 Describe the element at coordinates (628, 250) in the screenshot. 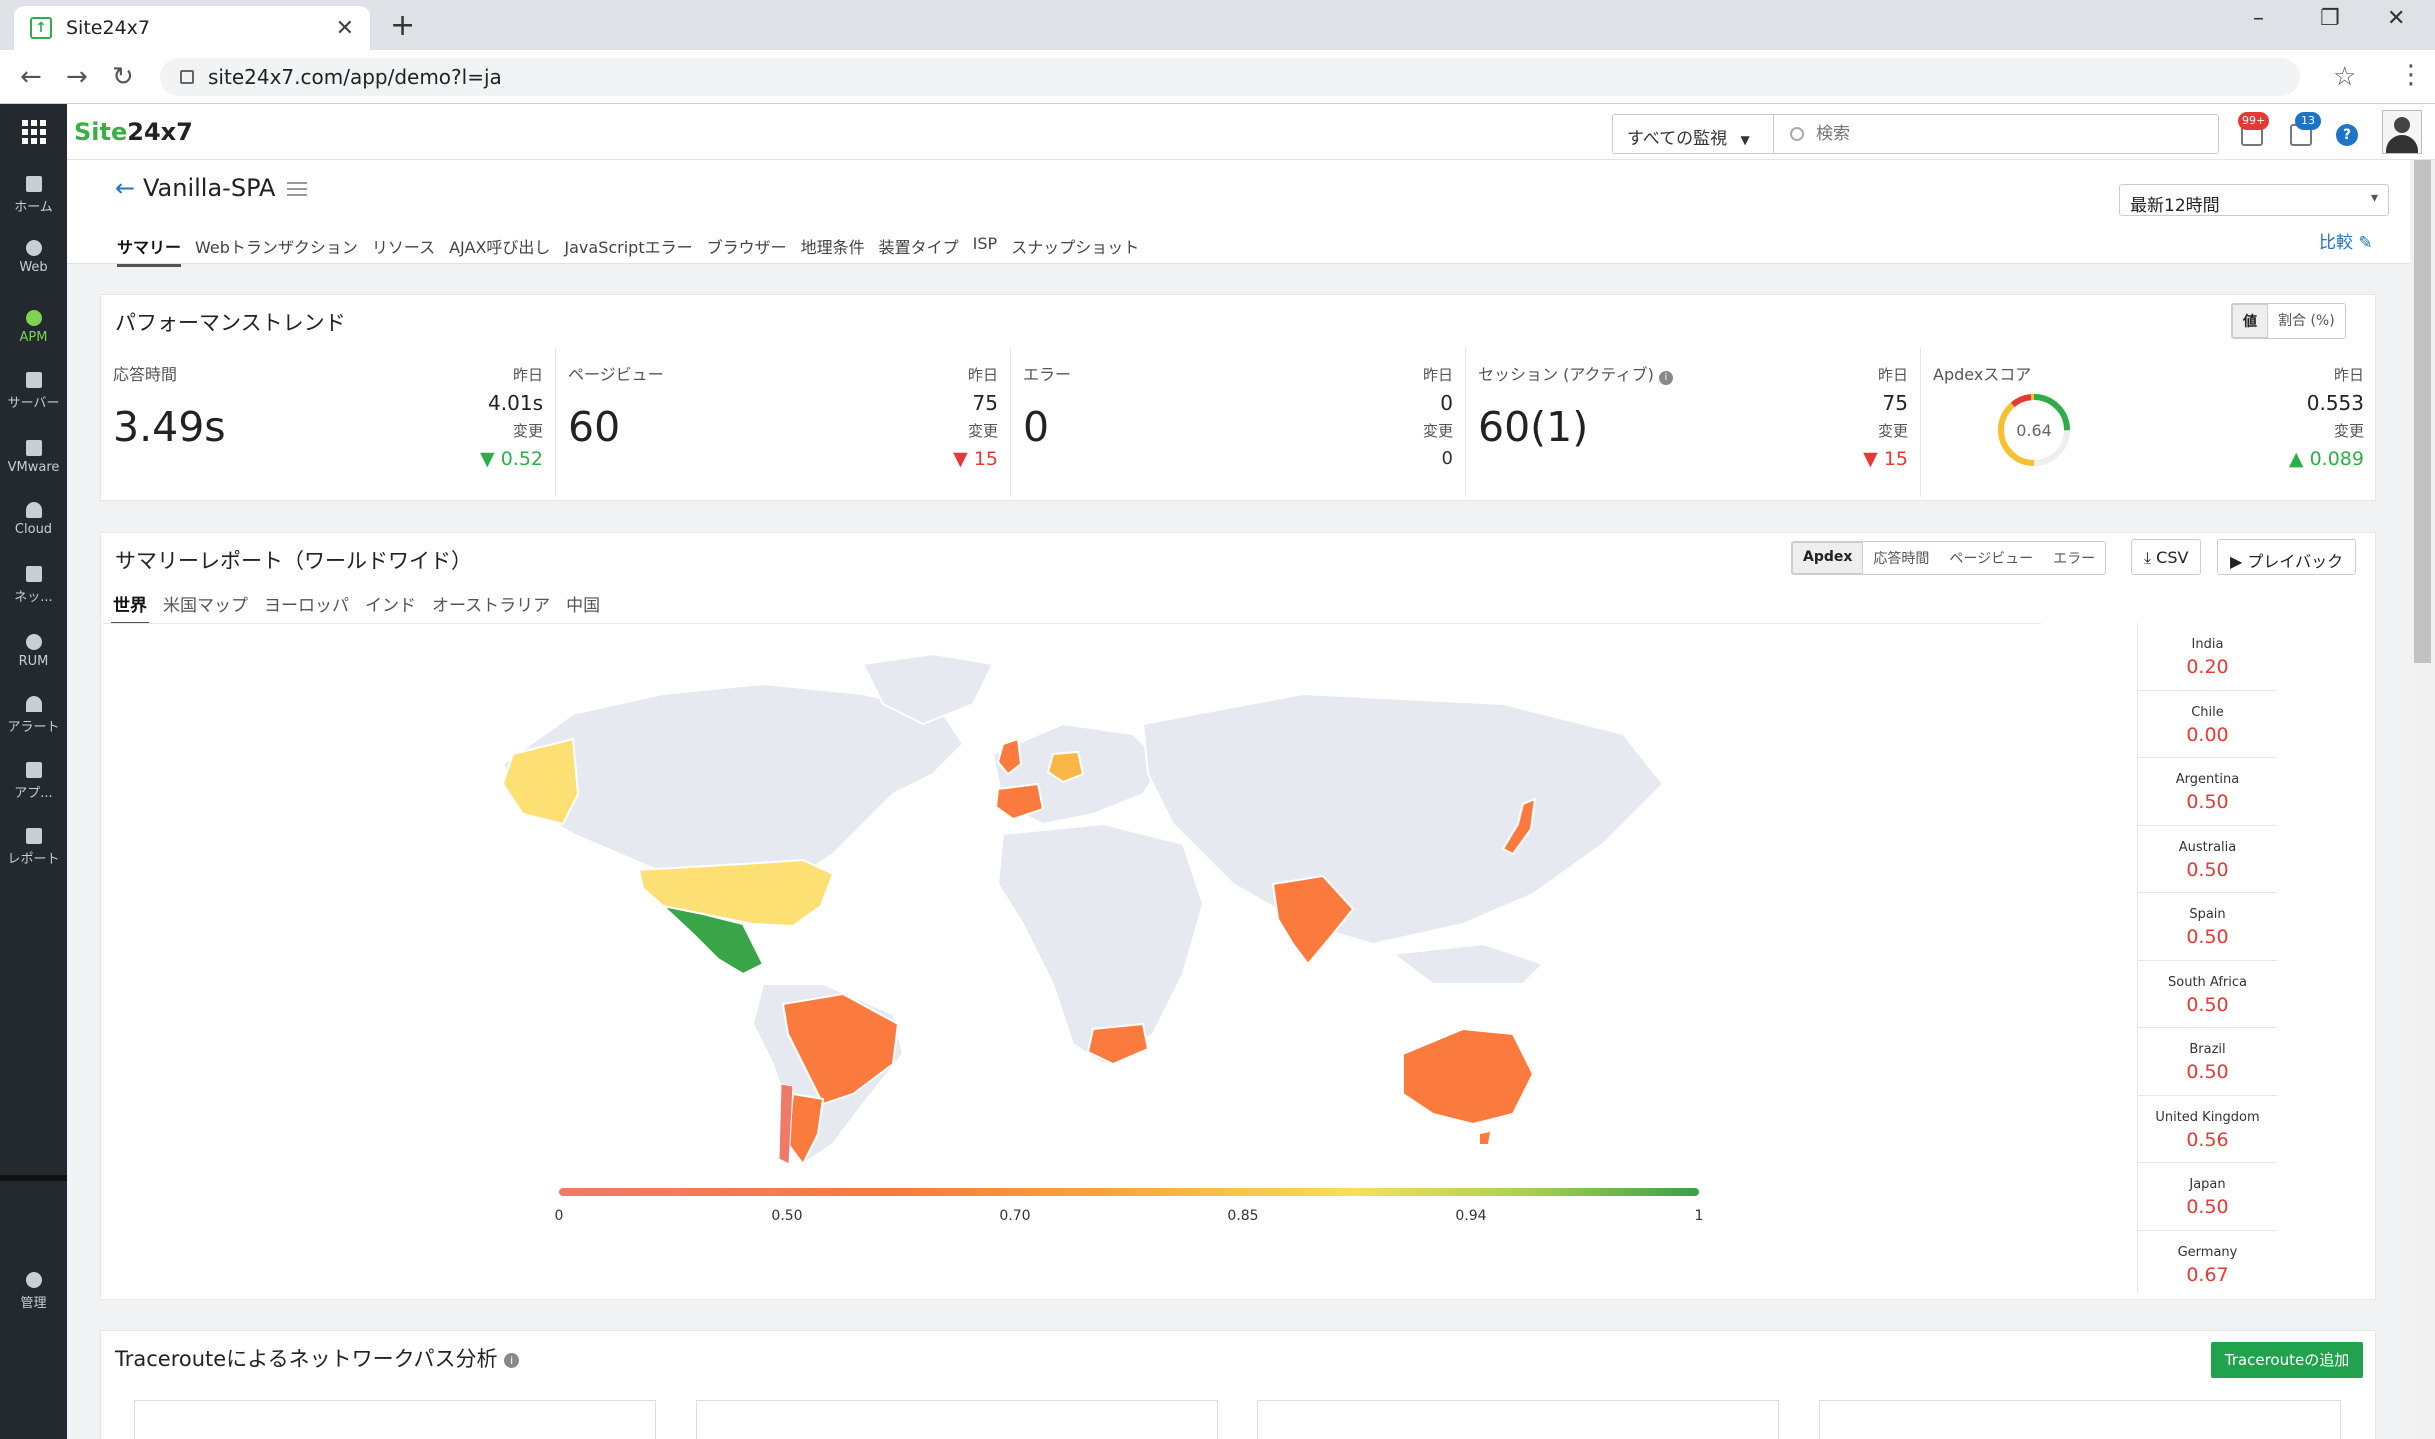

I see `tab-js-errors: JavaScriptエラー` at that location.